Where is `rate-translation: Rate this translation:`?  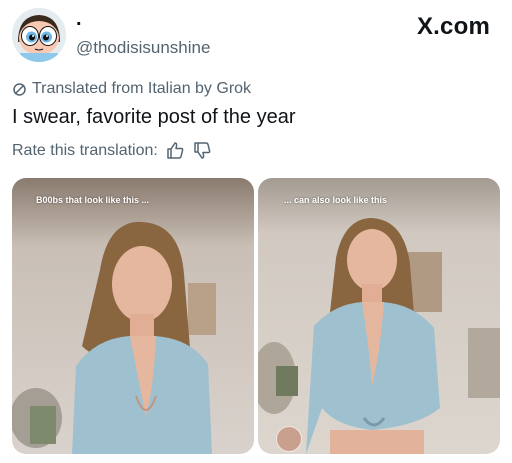 rate-translation: Rate this translation: is located at coordinates (112, 150).